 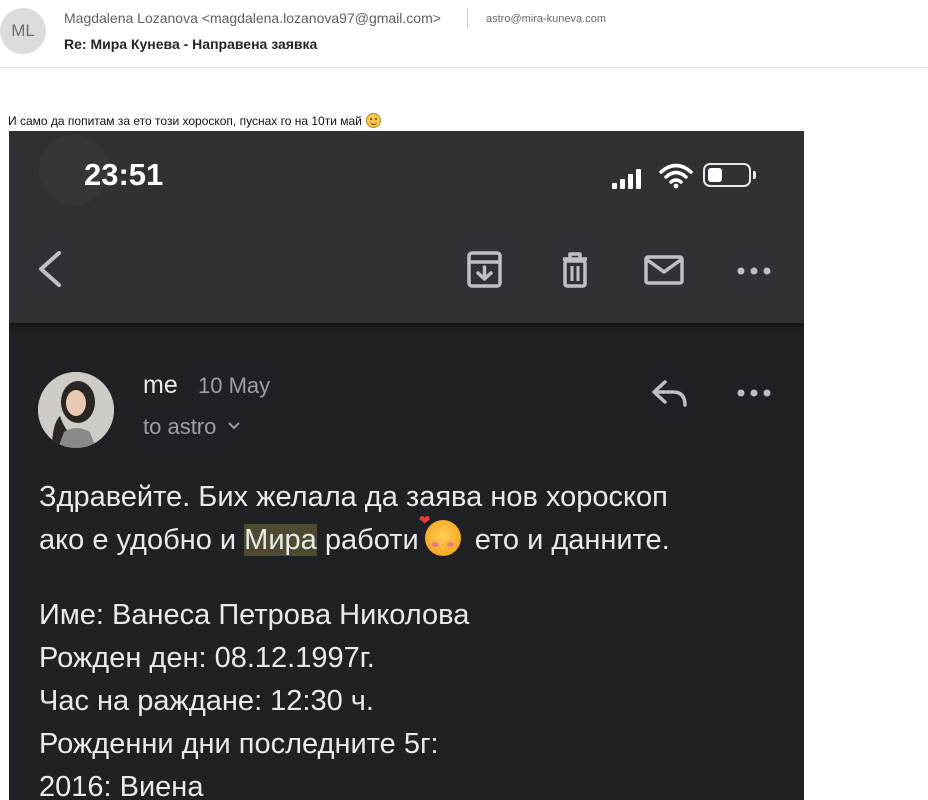 I want to click on header-divider, so click(x=467, y=18).